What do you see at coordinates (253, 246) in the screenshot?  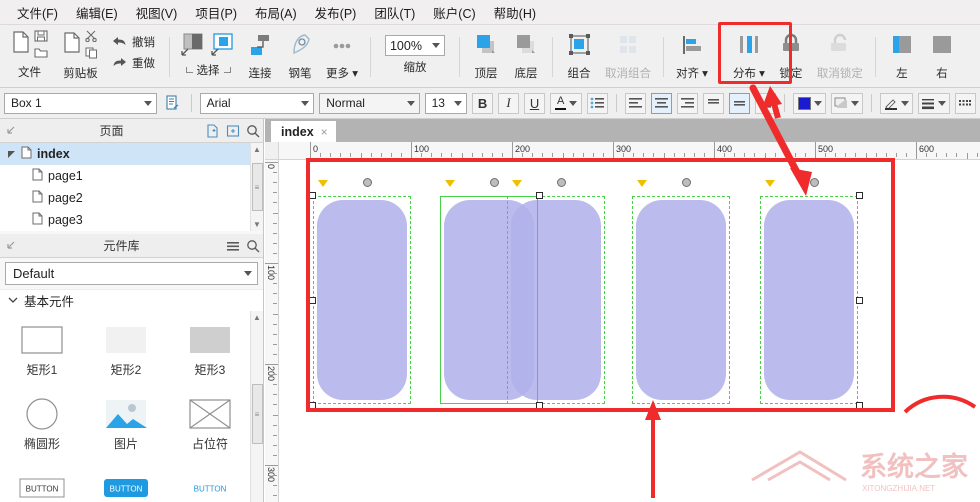 I see `search-library-icon` at bounding box center [253, 246].